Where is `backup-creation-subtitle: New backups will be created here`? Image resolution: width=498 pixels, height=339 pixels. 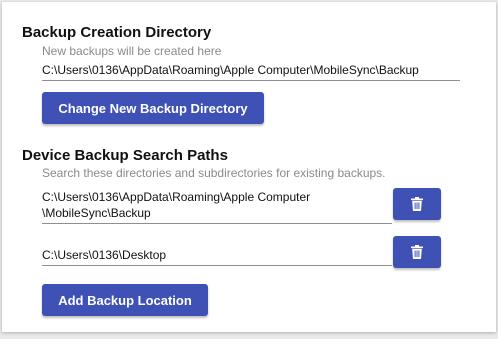
backup-creation-subtitle: New backups will be created here is located at coordinates (132, 51).